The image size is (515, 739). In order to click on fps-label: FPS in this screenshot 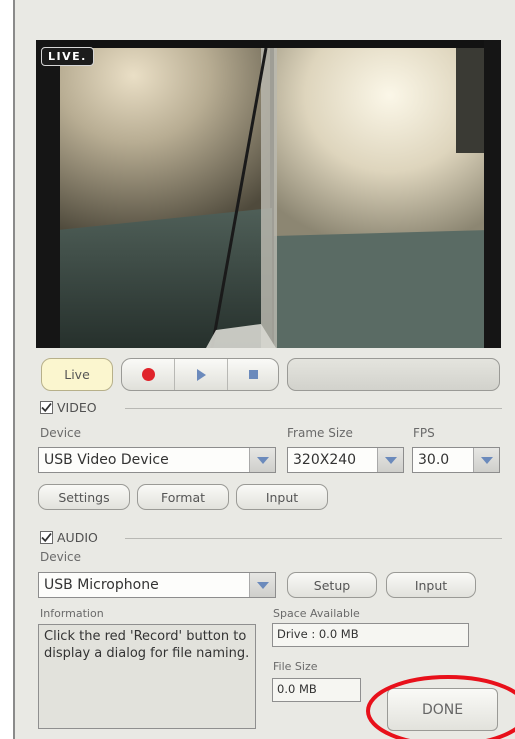, I will do `click(424, 433)`.